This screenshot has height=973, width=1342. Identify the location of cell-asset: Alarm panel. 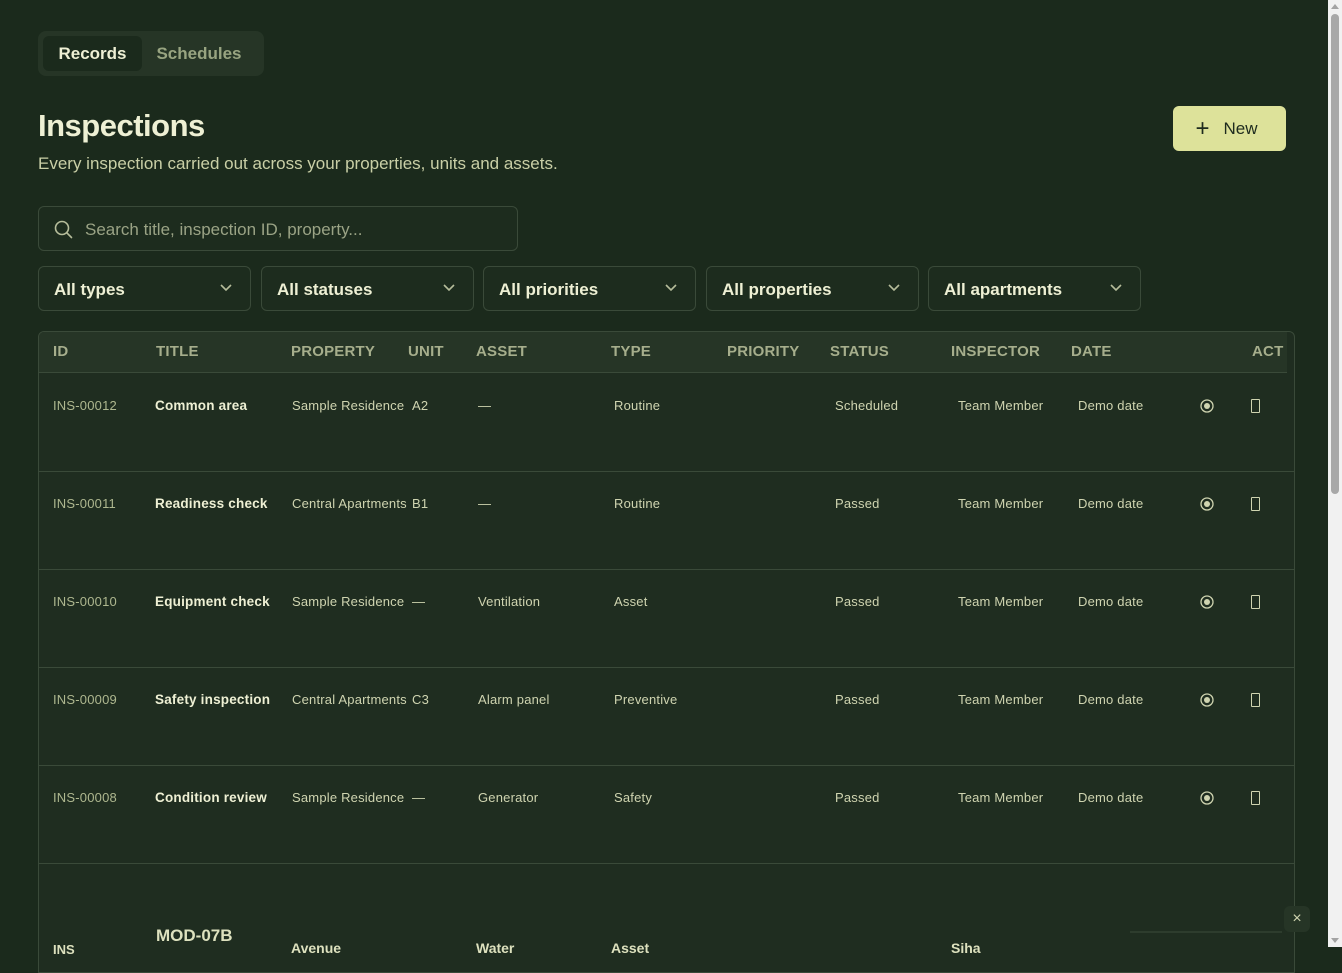
(514, 699).